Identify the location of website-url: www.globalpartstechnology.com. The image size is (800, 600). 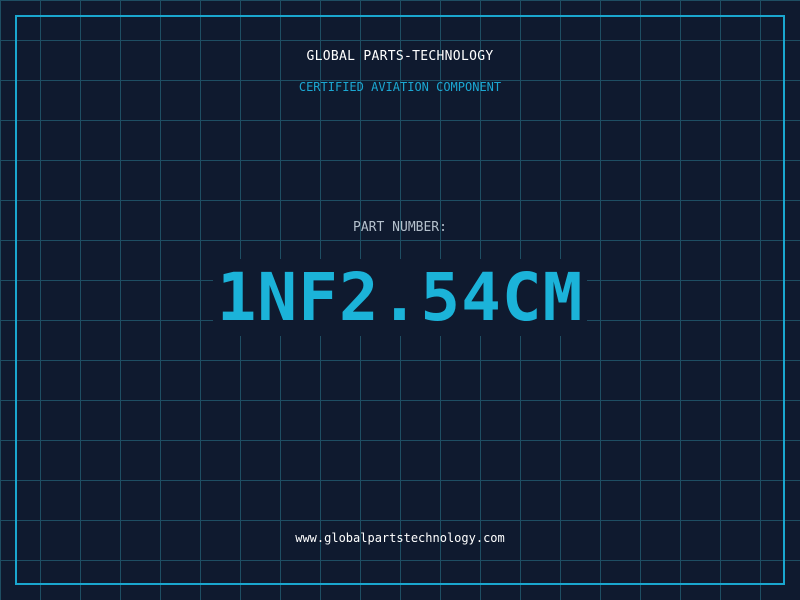
(400, 538).